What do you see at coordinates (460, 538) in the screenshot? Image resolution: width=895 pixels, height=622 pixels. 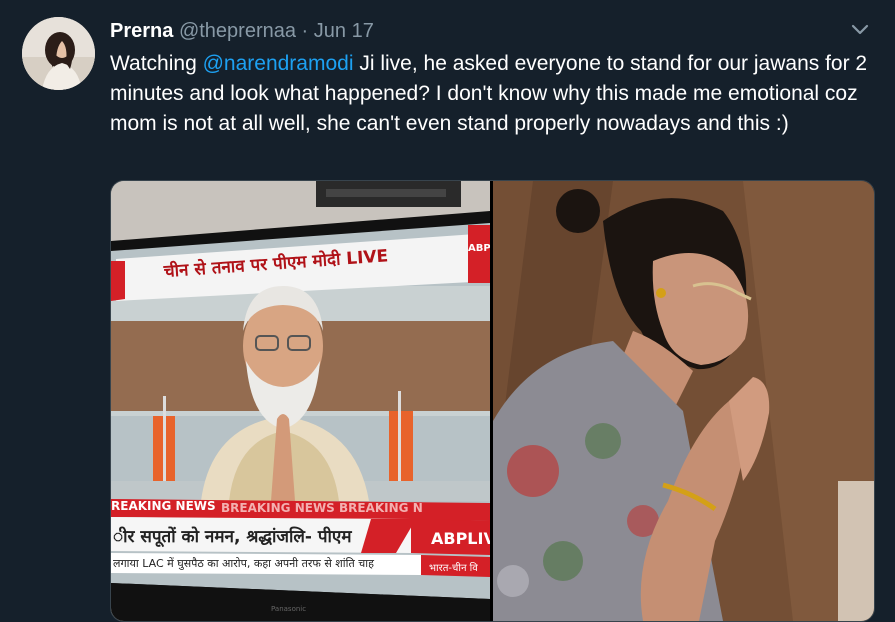 I see `channel-live-tag: ABPLIV` at bounding box center [460, 538].